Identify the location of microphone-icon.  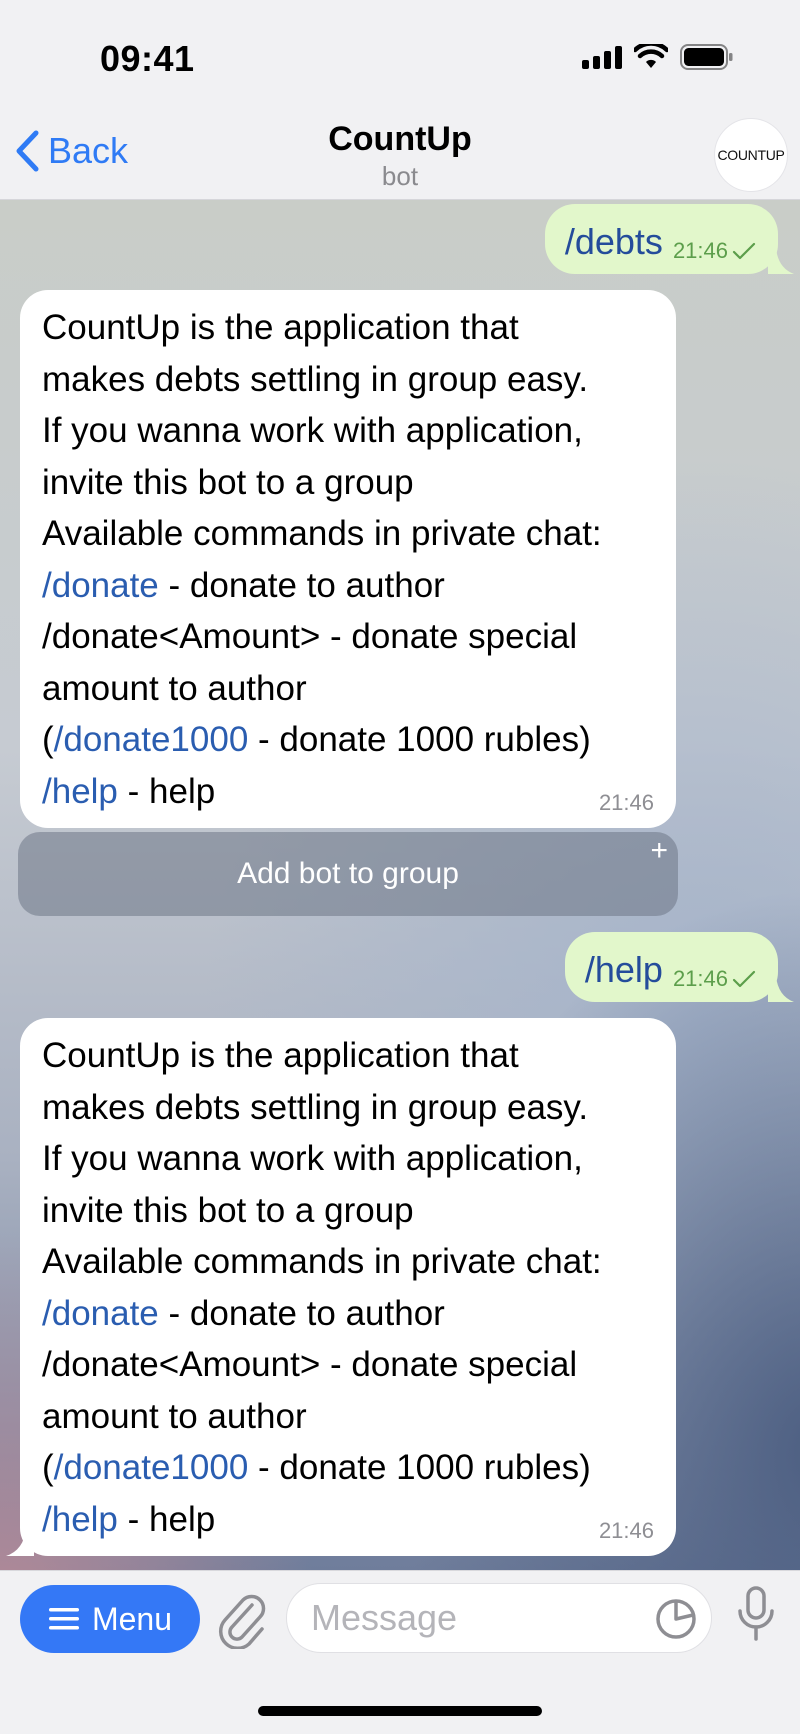
(756, 1614).